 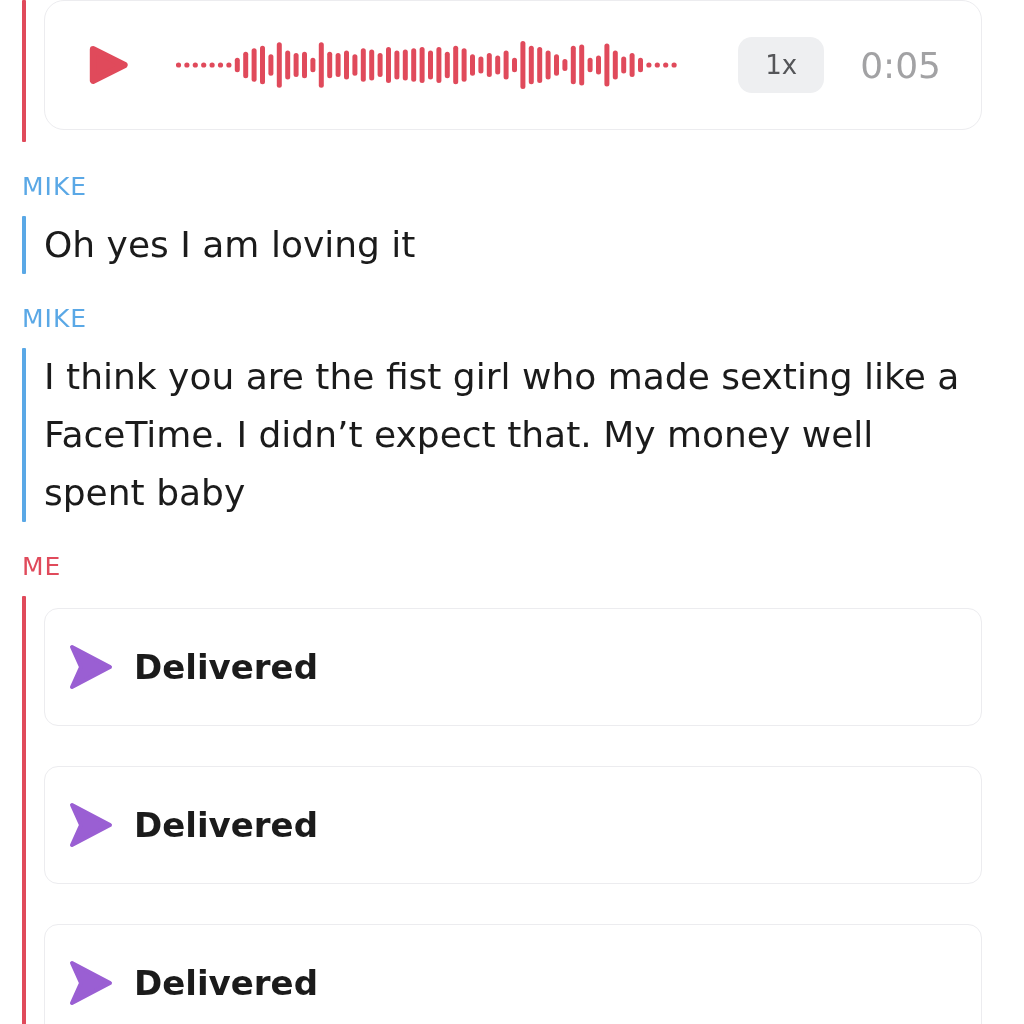 What do you see at coordinates (42, 567) in the screenshot?
I see `sender-name: ME` at bounding box center [42, 567].